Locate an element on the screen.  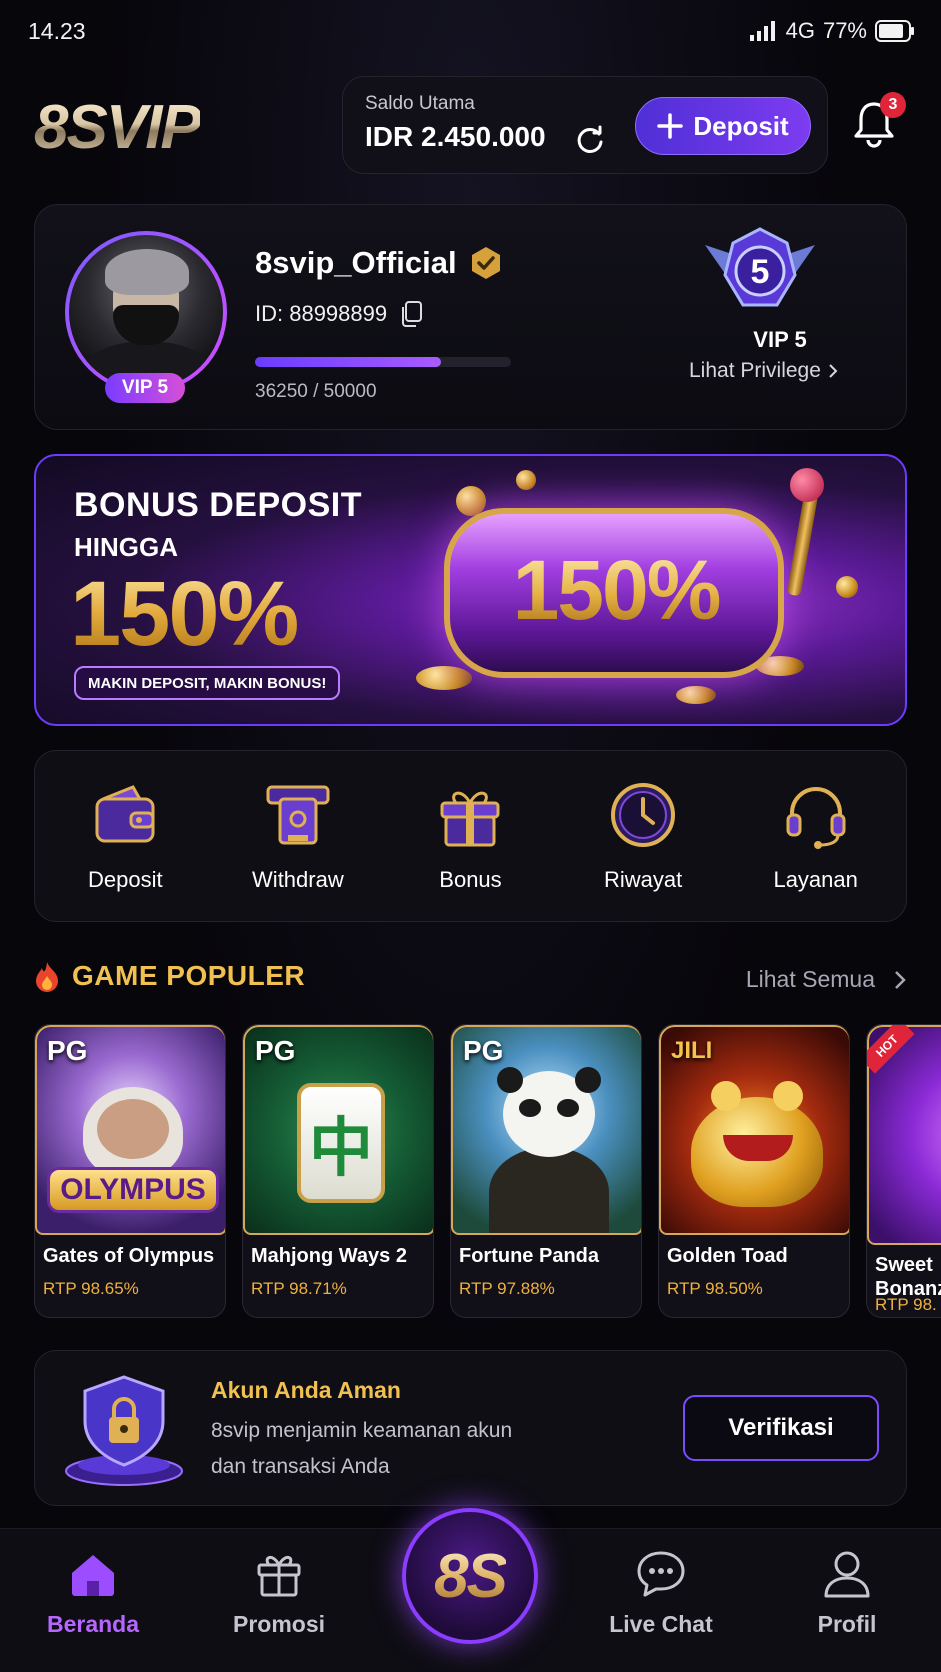
username: 8svip_Official is located at coordinates (356, 262).